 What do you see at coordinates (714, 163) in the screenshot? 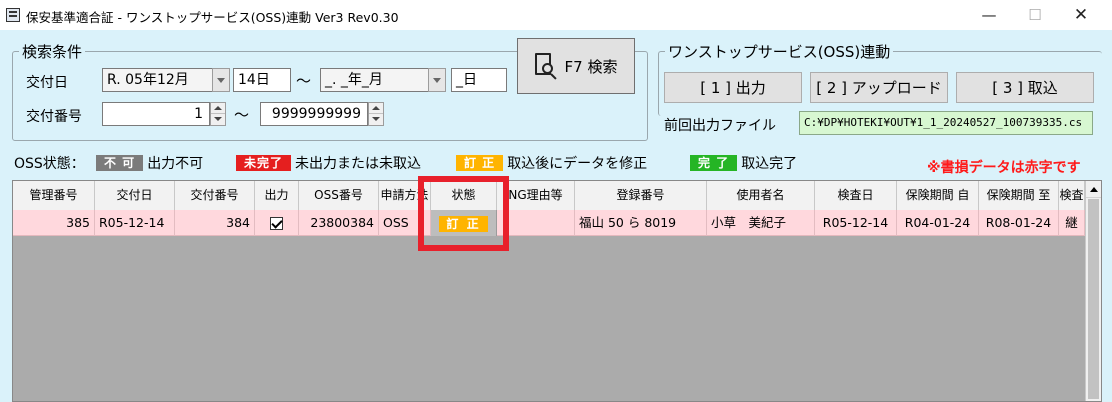
I see `status-badge: 完 了` at bounding box center [714, 163].